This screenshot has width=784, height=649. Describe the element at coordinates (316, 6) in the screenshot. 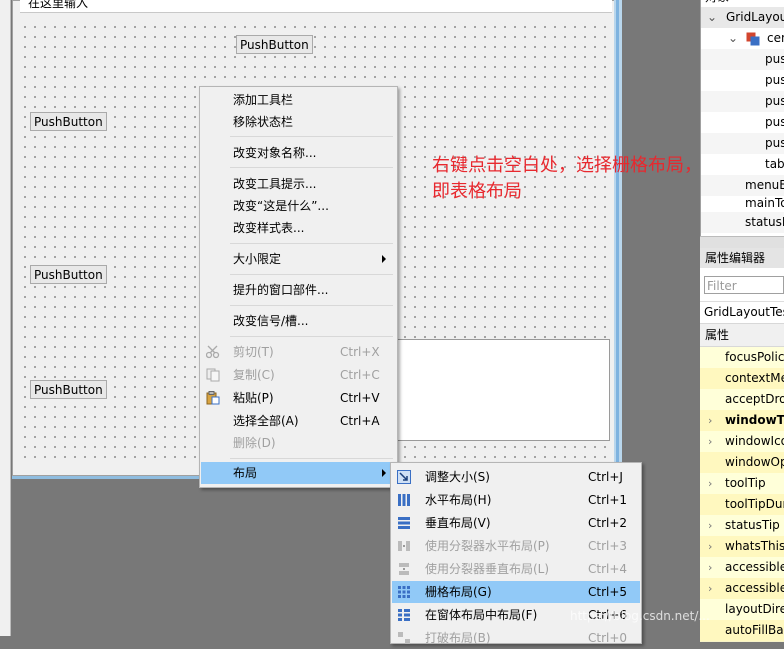

I see `form-top-line-edit: 在这里输入` at that location.